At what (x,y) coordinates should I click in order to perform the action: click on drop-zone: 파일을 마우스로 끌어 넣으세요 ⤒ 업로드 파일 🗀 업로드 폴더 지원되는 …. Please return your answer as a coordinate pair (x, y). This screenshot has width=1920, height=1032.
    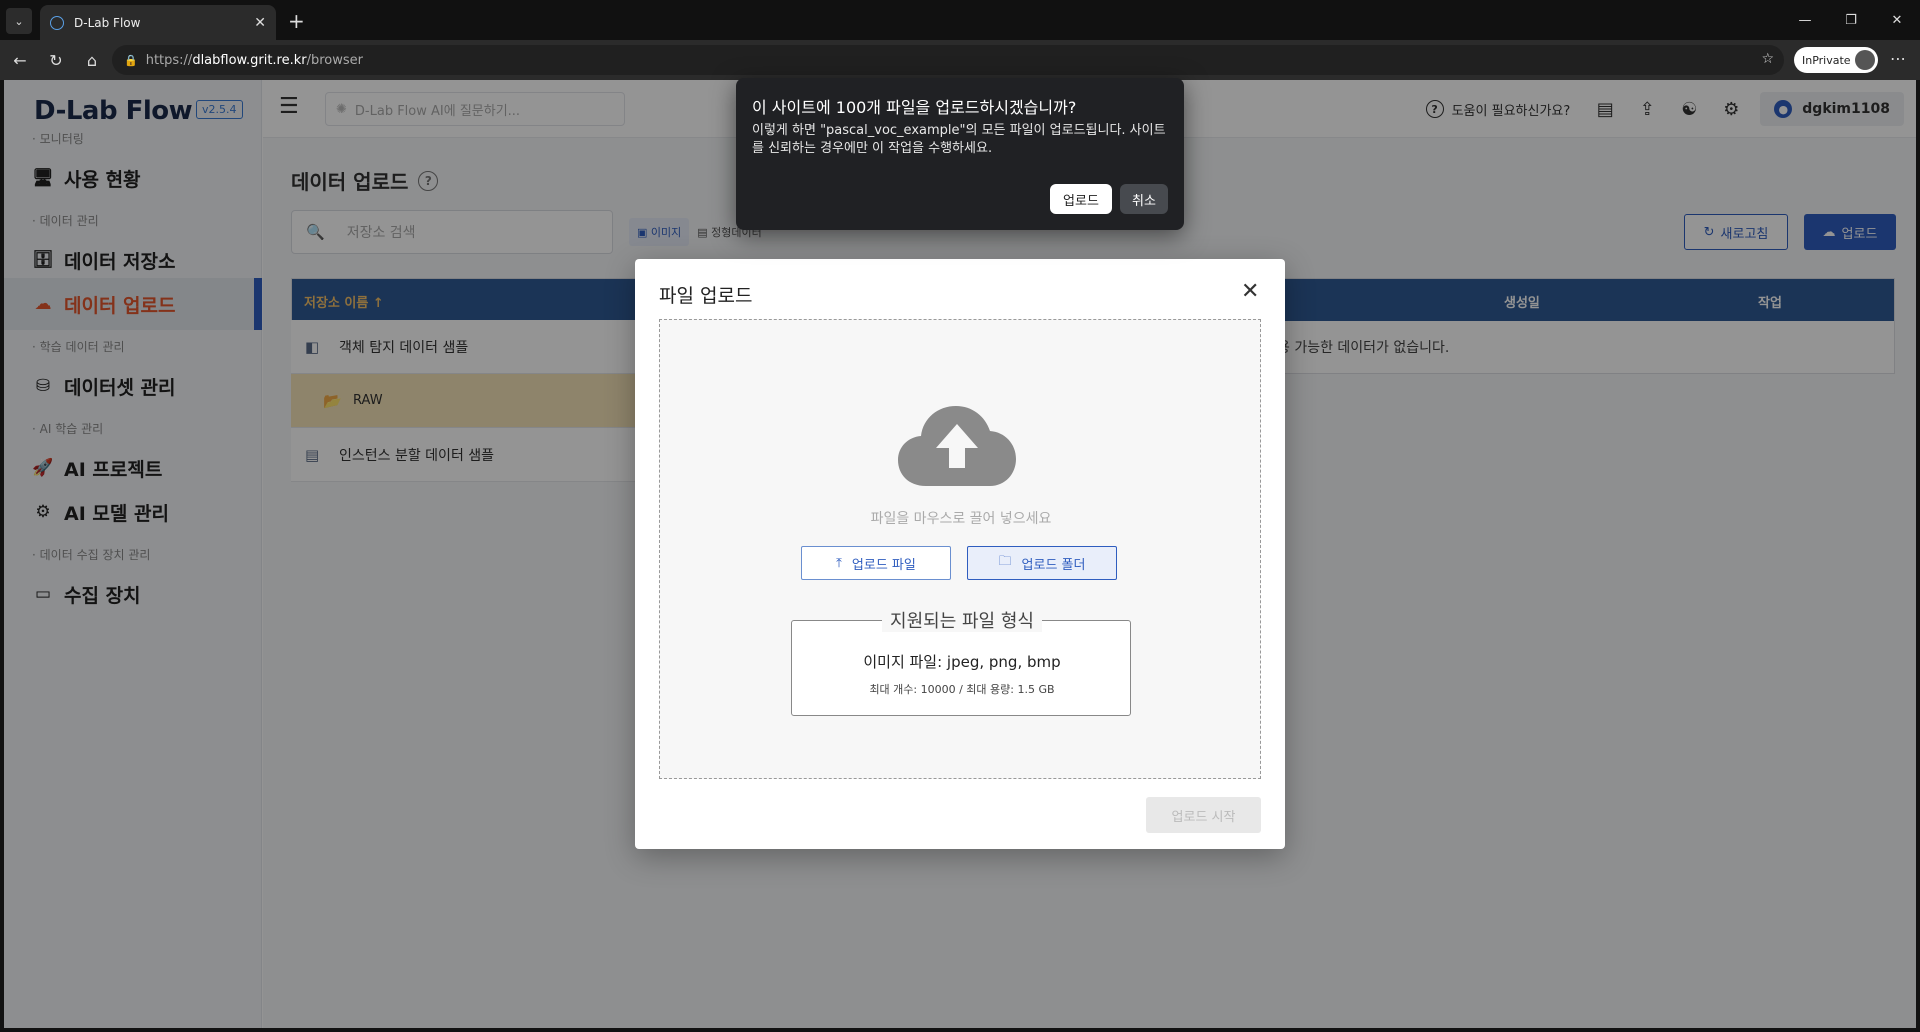
    Looking at the image, I should click on (960, 549).